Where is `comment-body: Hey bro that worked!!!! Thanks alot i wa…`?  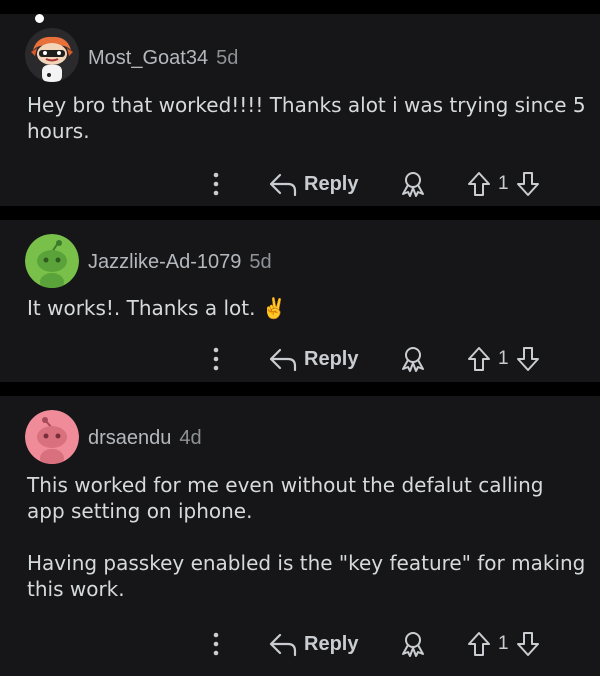 comment-body: Hey bro that worked!!!! Thanks alot i wa… is located at coordinates (307, 118).